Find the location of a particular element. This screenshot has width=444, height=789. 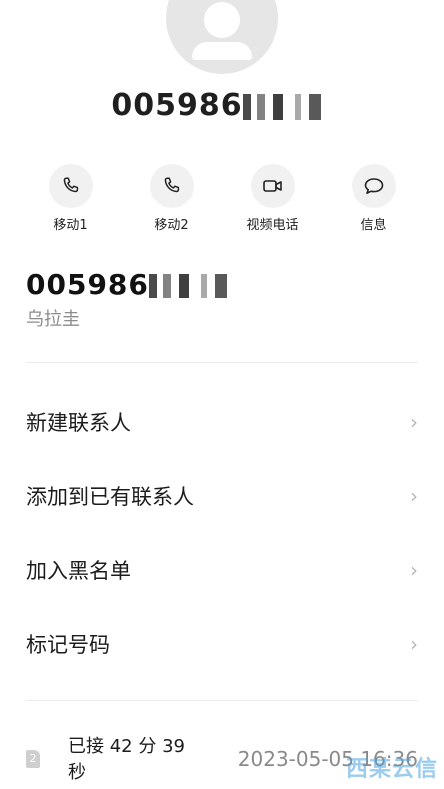

mark-number-item: 标记号码 › is located at coordinates (222, 644).